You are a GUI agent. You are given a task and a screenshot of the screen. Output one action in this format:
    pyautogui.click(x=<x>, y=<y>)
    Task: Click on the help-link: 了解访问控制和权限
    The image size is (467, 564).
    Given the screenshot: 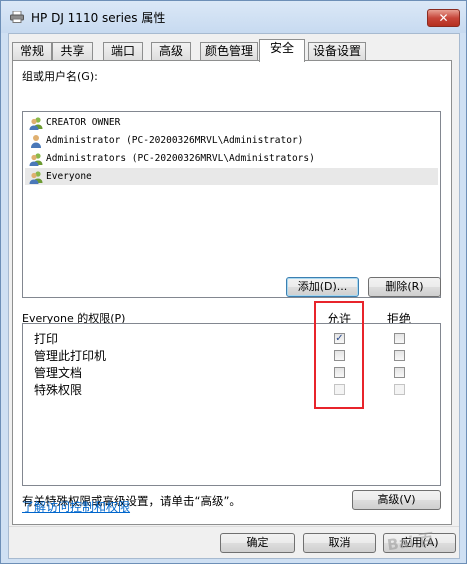 What is the action you would take?
    pyautogui.click(x=76, y=506)
    